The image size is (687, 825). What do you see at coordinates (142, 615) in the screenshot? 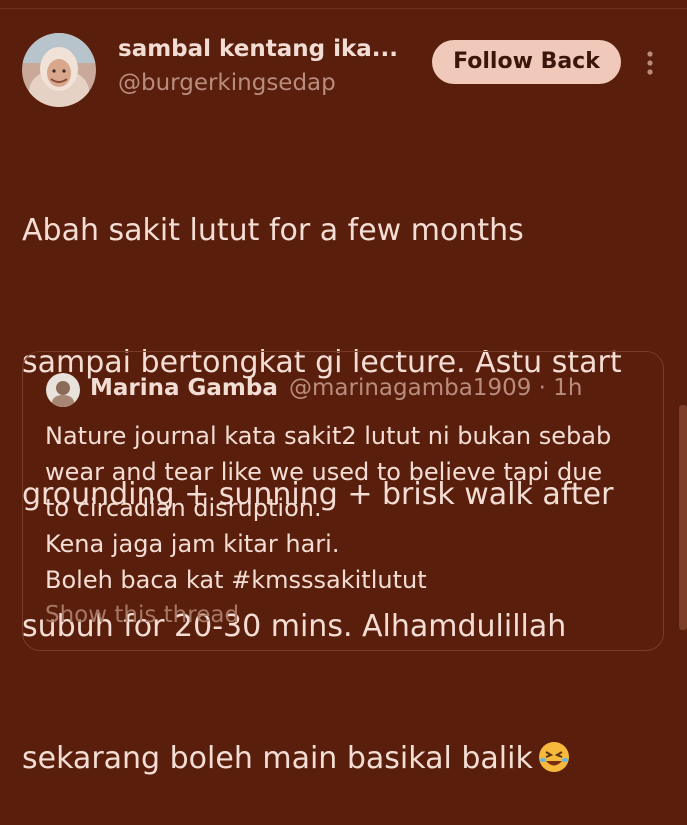
I see `show-thread-link: Show this thread` at bounding box center [142, 615].